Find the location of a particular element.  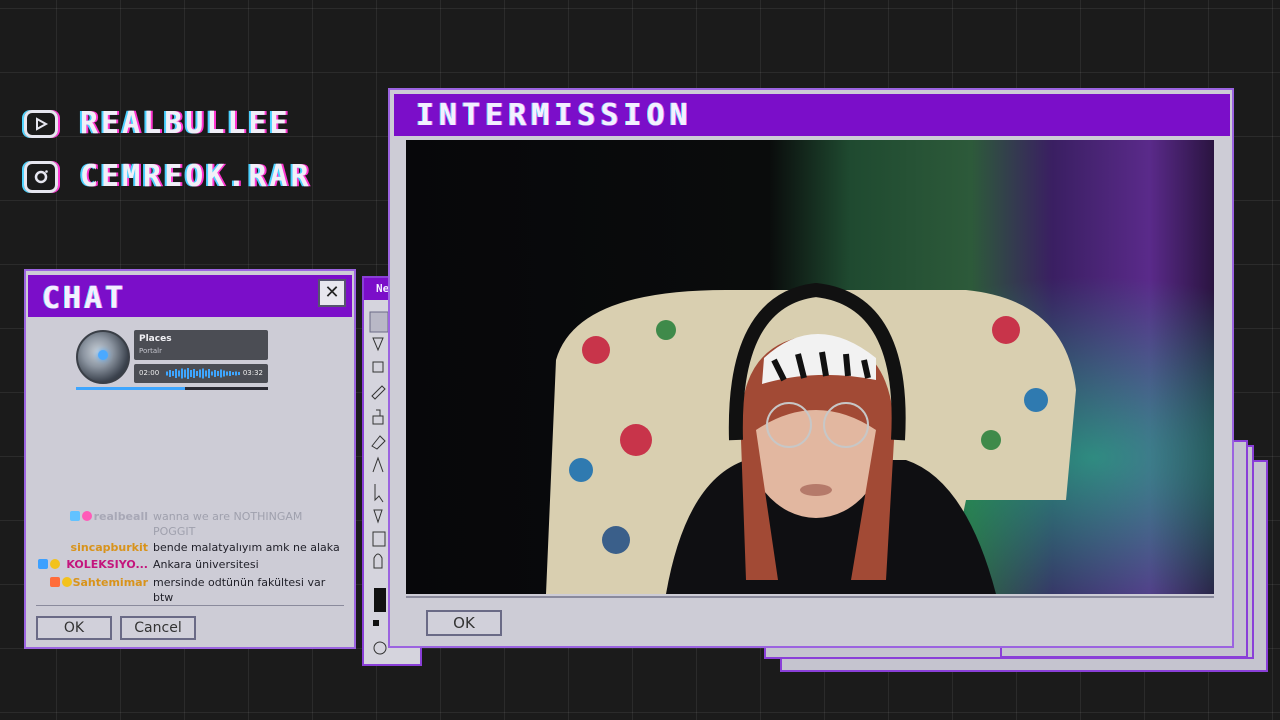

track-artist: Portalr is located at coordinates (150, 351).